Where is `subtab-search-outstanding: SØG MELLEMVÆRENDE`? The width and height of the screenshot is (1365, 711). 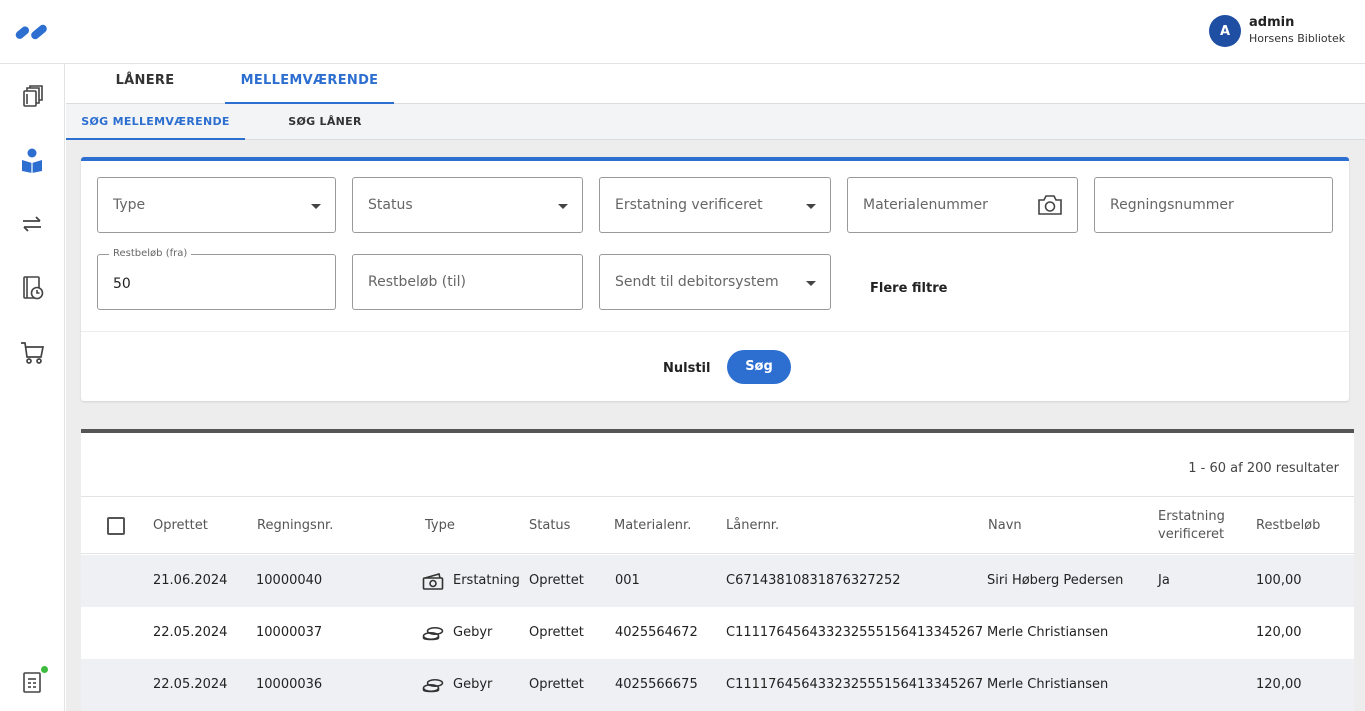 subtab-search-outstanding: SØG MELLEMVÆRENDE is located at coordinates (155, 122).